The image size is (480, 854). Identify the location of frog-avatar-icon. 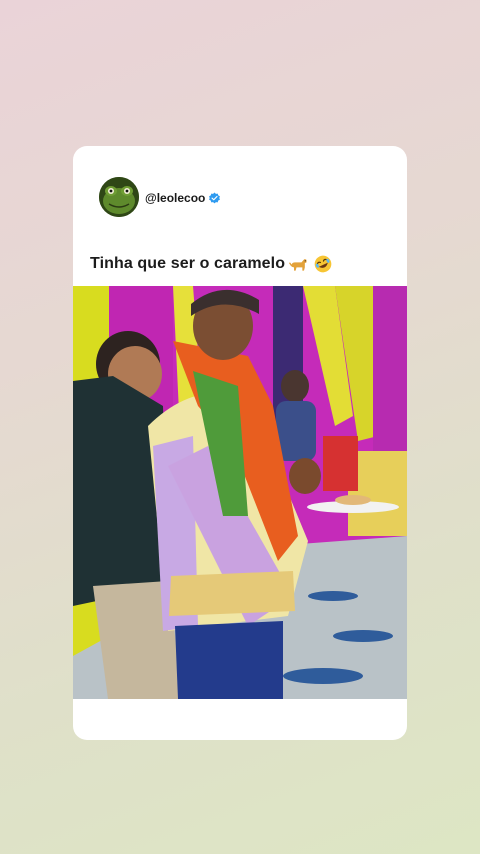
(119, 197).